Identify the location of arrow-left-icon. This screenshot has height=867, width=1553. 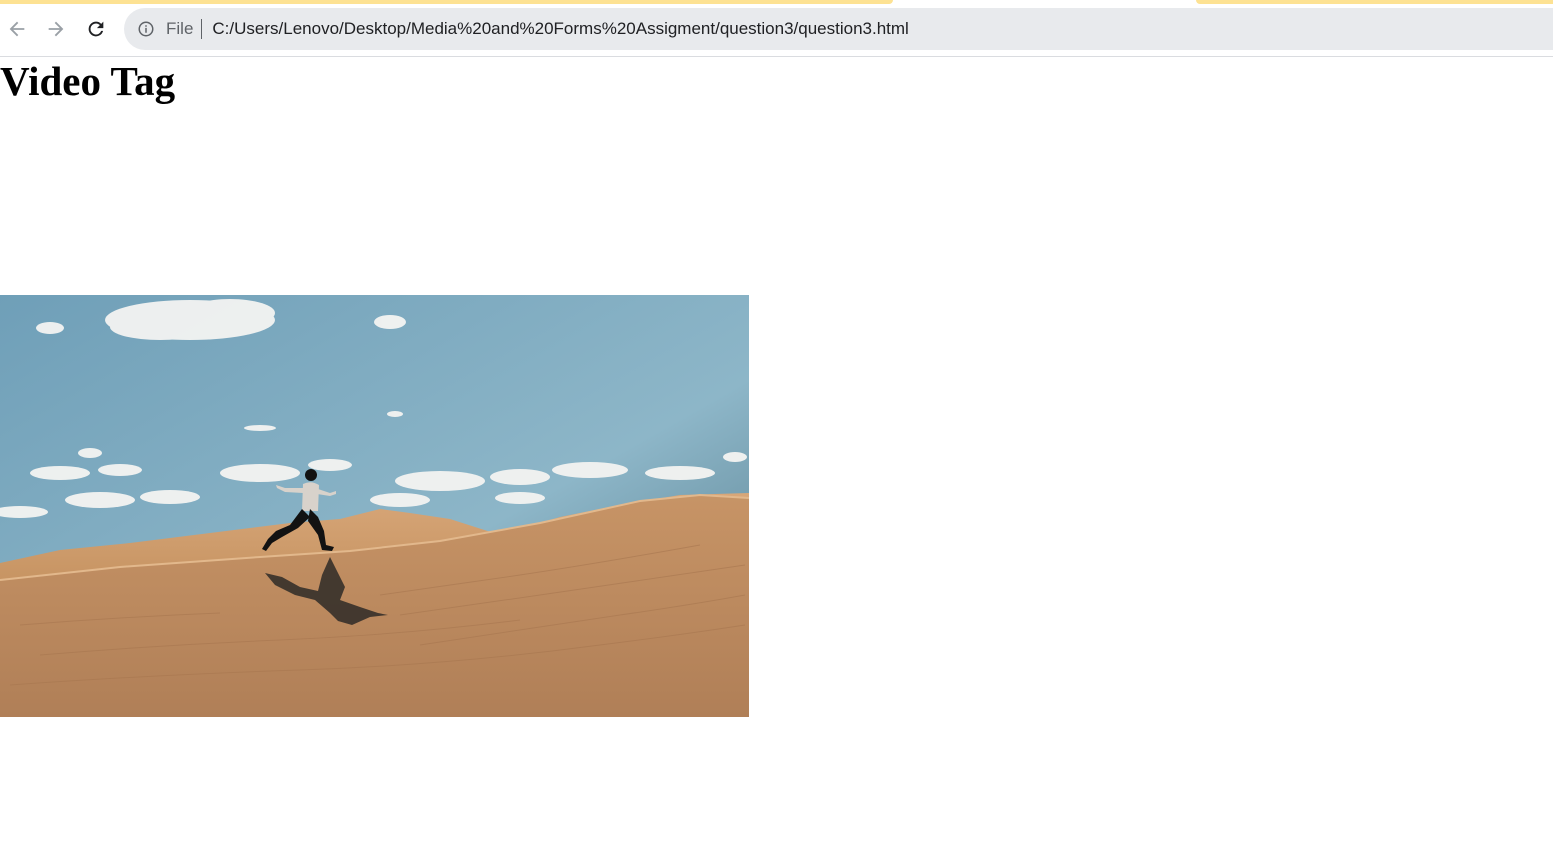
(17, 29).